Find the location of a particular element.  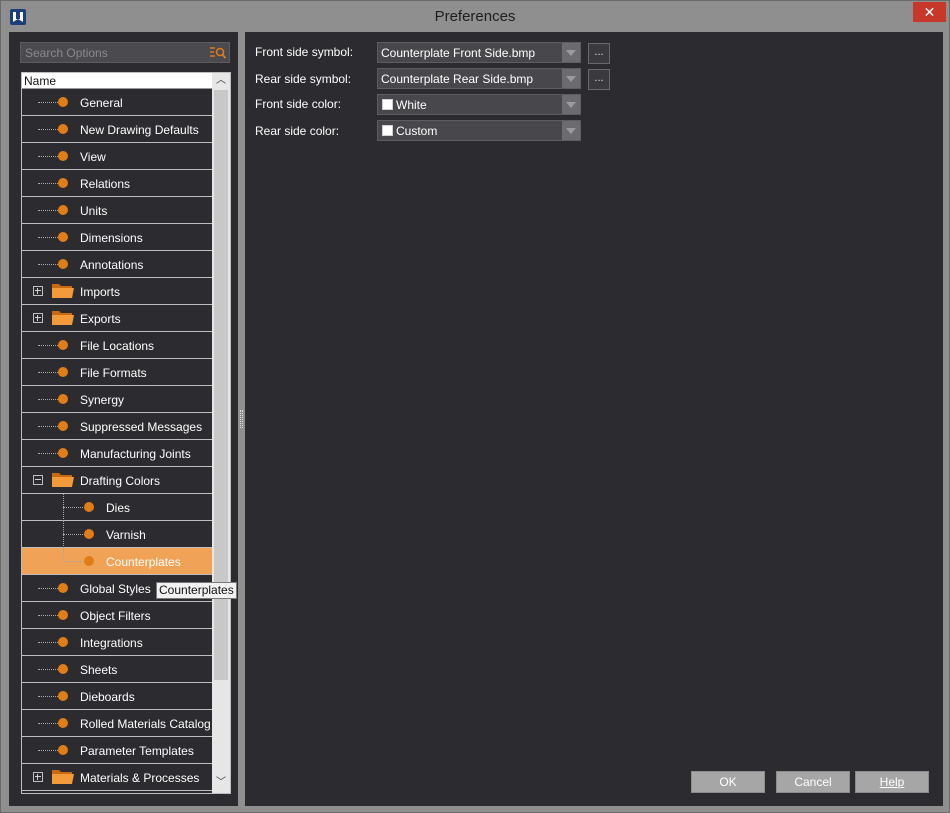

tree-item-view: View is located at coordinates (117, 156).